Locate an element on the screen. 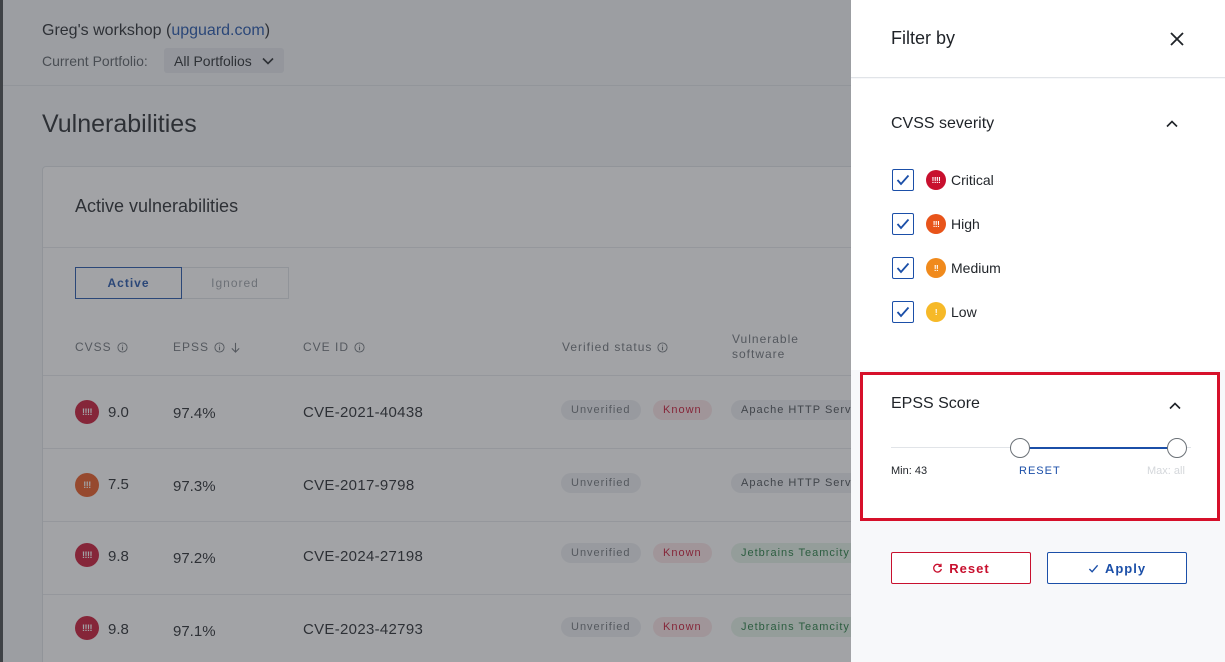  severity-option-critical: !!!! Critical is located at coordinates (943, 180).